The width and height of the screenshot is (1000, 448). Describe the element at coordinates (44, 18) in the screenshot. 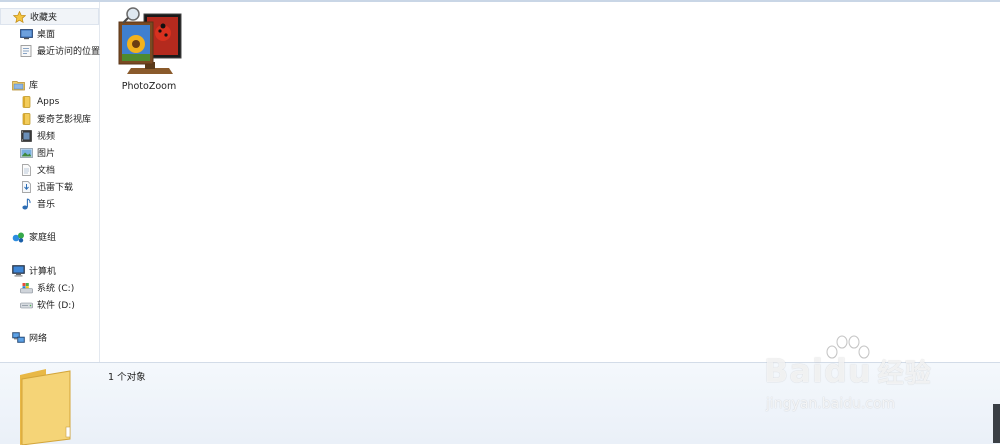

I see `nav-favorites-label: 收藏夹` at that location.